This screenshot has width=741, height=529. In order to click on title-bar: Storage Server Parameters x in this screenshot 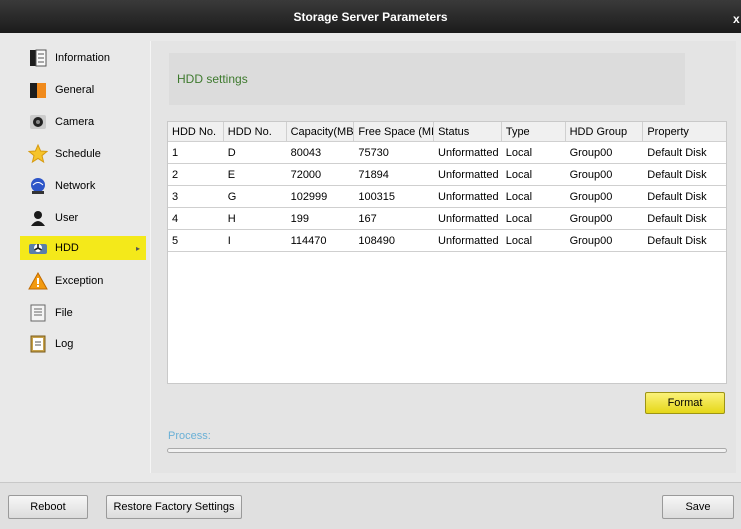, I will do `click(370, 16)`.